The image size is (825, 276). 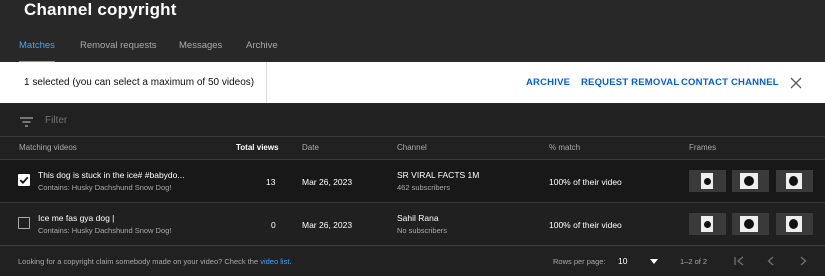 I want to click on tab-matches: Matches, so click(x=37, y=51).